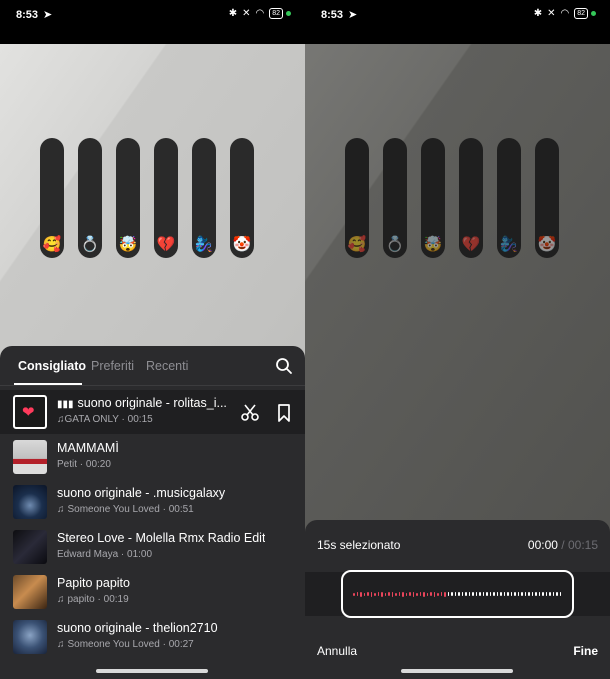 The width and height of the screenshot is (610, 679). What do you see at coordinates (93, 583) in the screenshot?
I see `song-title: Papito papito` at bounding box center [93, 583].